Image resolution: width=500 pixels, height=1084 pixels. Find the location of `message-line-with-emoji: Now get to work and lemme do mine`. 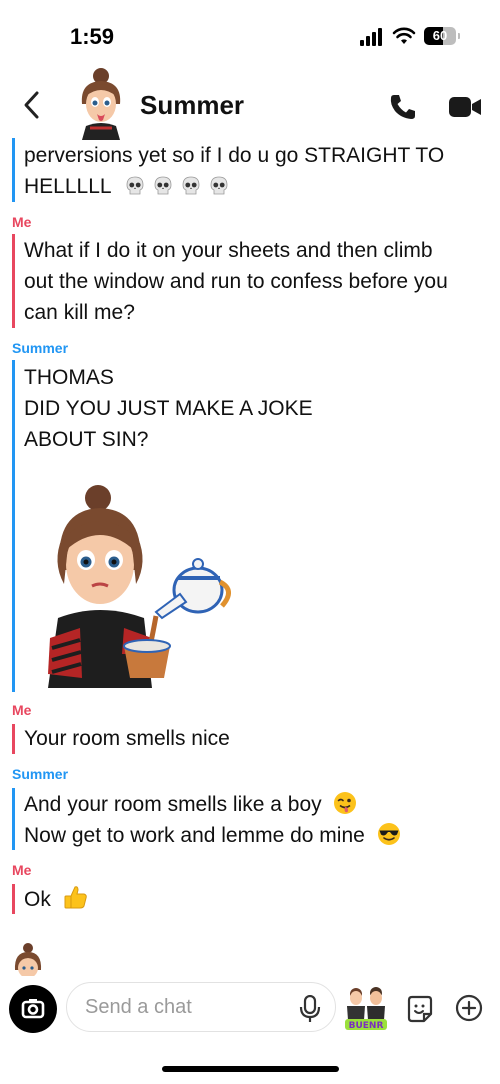

message-line-with-emoji: Now get to work and lemme do mine is located at coordinates (212, 835).